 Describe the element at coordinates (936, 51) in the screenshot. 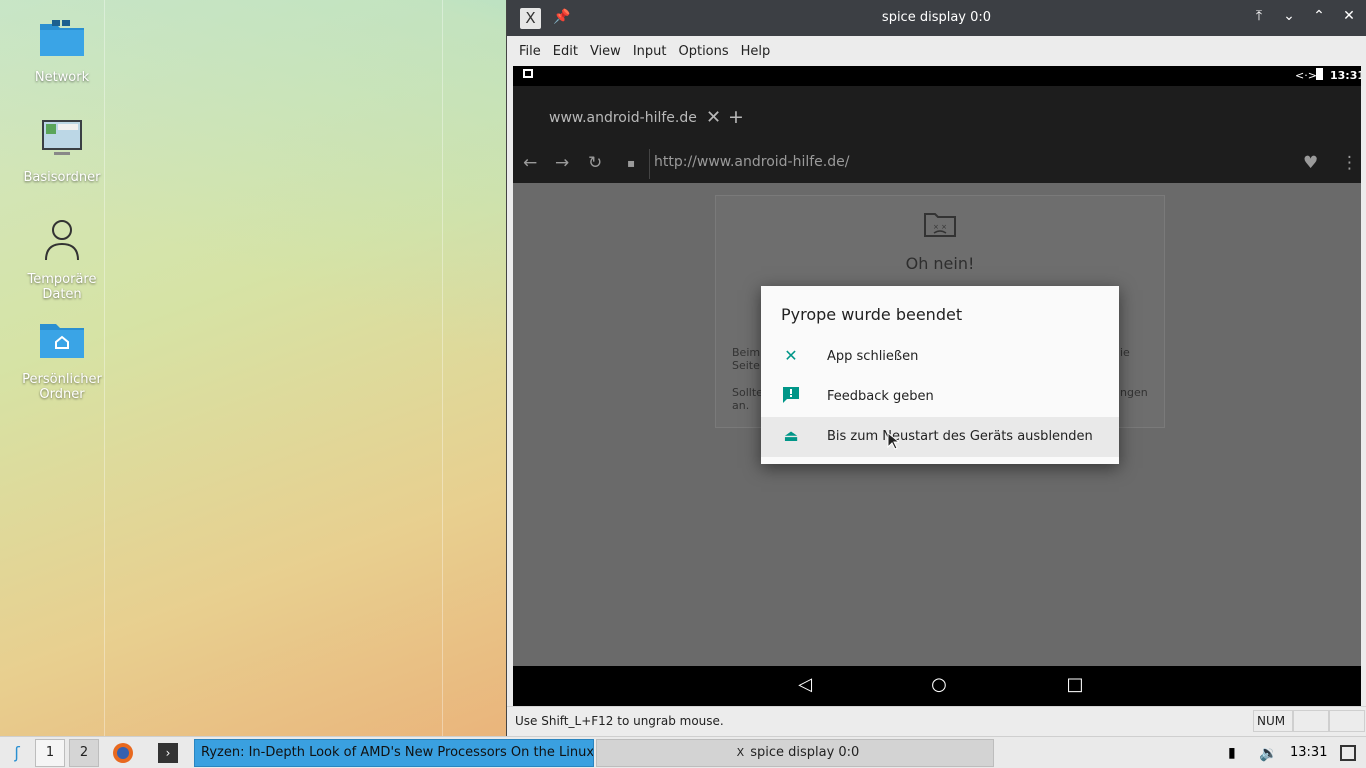

I see `menubar: File Edit View Input Options Help` at that location.